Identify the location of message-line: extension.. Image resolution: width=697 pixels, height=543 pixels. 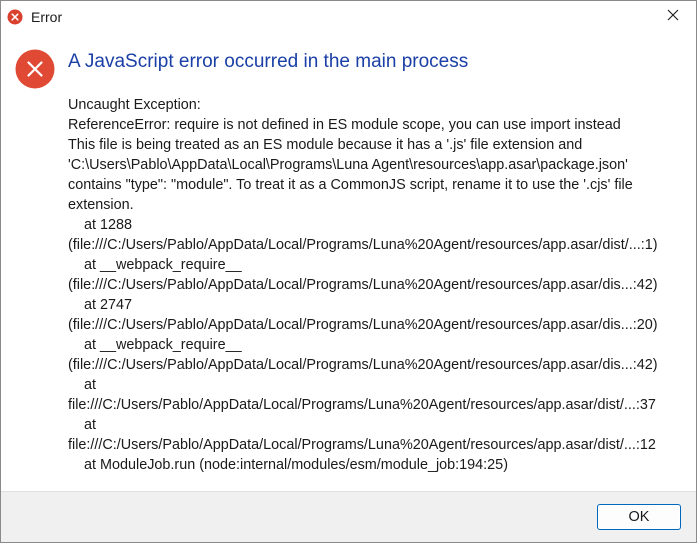
(101, 205).